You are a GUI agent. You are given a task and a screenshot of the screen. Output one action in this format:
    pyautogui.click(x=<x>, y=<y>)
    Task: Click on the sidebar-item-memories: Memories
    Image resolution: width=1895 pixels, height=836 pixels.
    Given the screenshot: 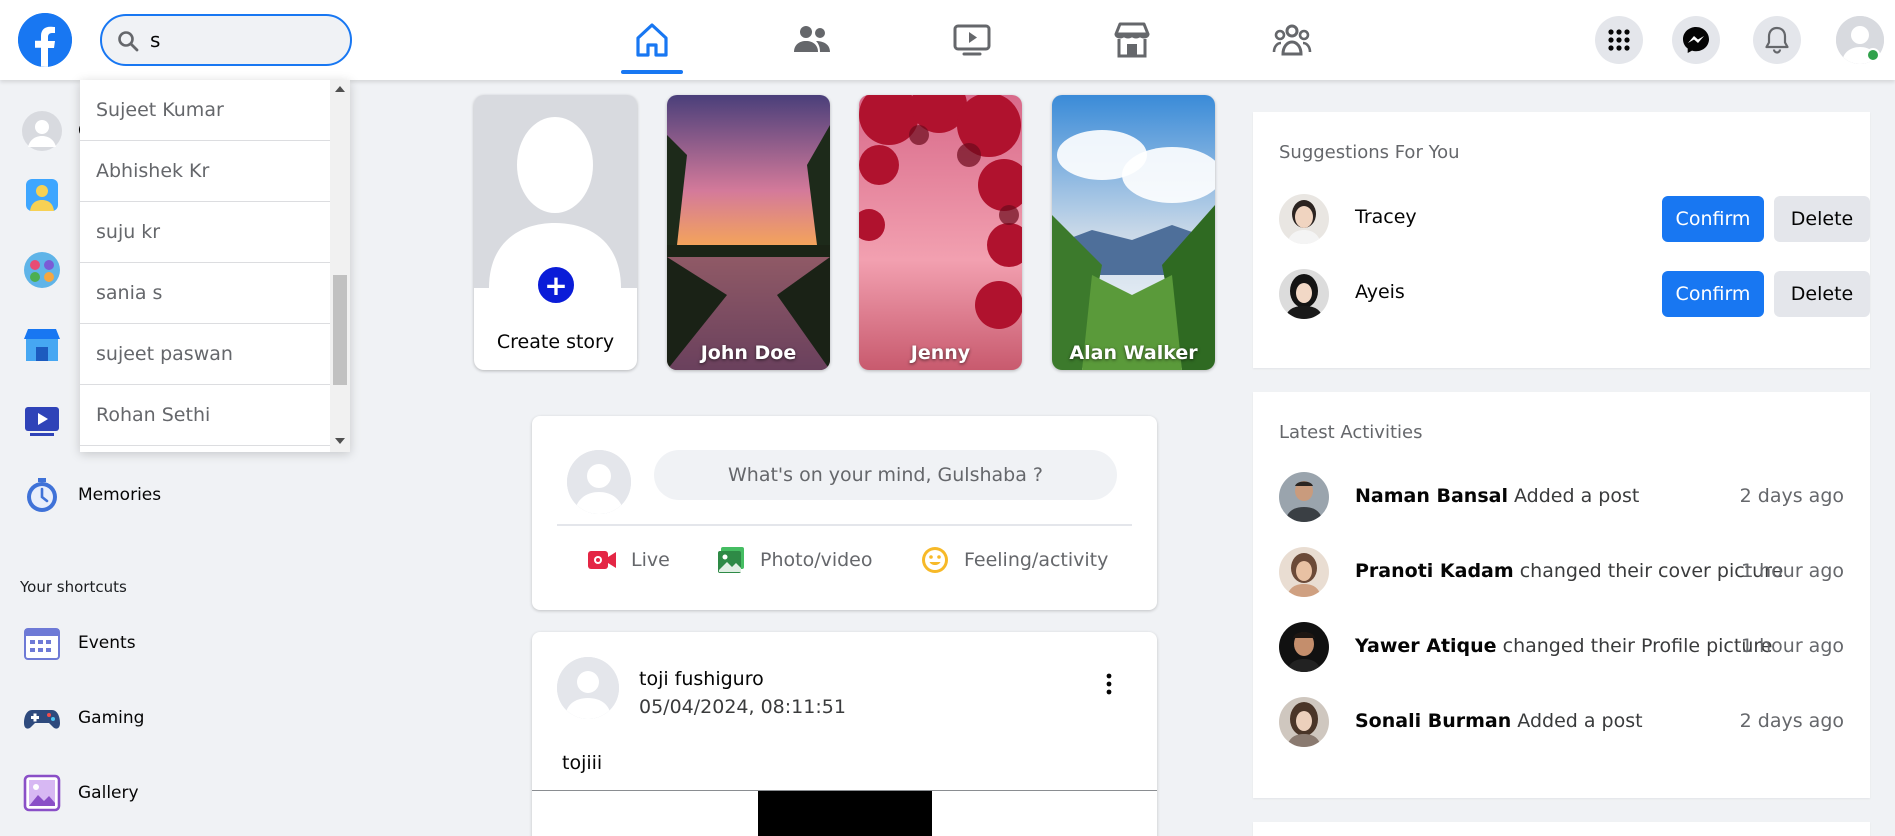 What is the action you would take?
    pyautogui.click(x=90, y=495)
    